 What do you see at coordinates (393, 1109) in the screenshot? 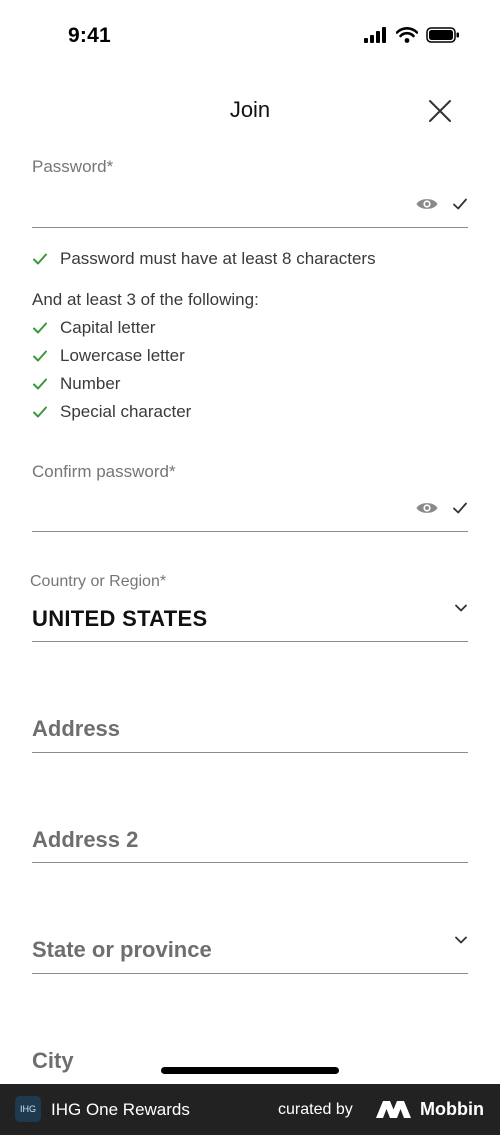
I see `mobbin-logo-icon` at bounding box center [393, 1109].